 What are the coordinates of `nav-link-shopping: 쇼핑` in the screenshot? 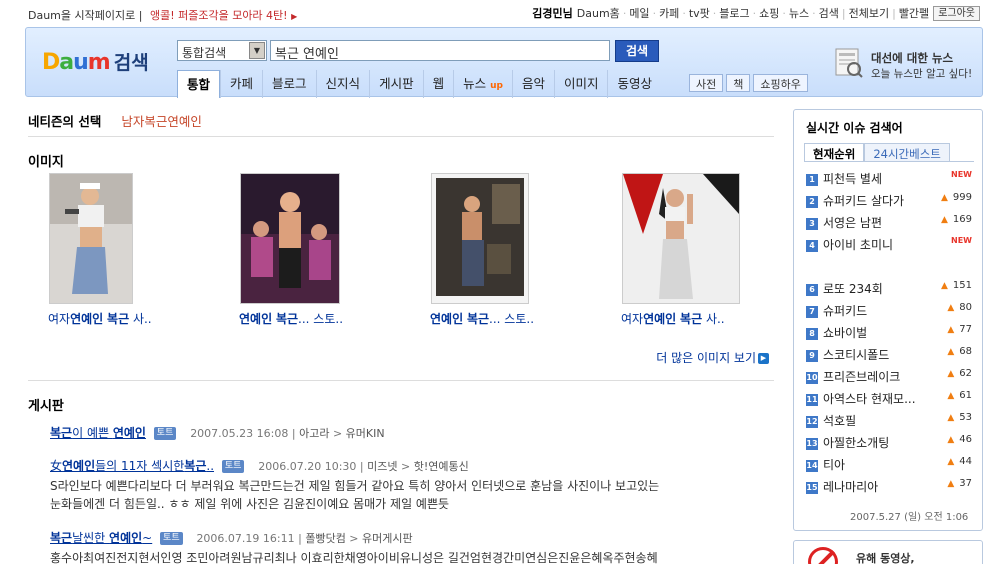 It's located at (769, 13).